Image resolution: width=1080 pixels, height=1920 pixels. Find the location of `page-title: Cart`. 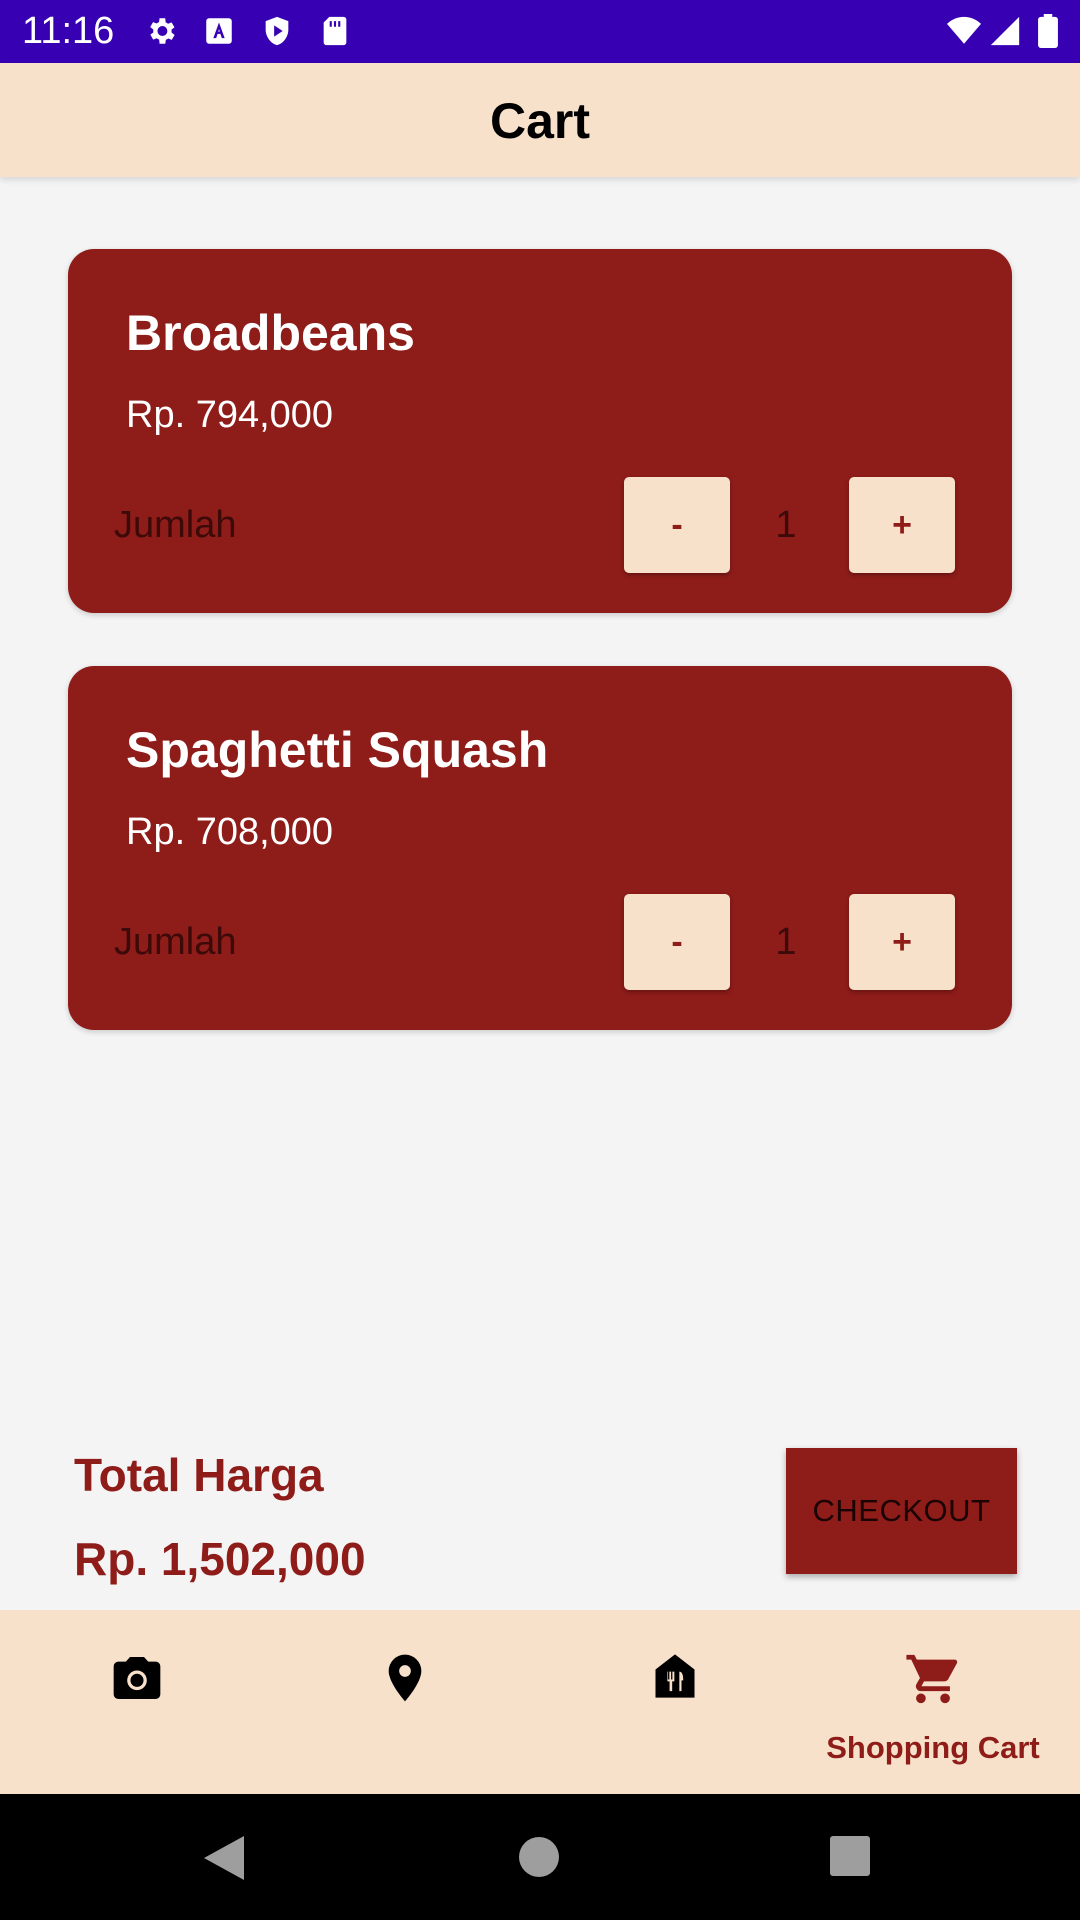

page-title: Cart is located at coordinates (540, 121).